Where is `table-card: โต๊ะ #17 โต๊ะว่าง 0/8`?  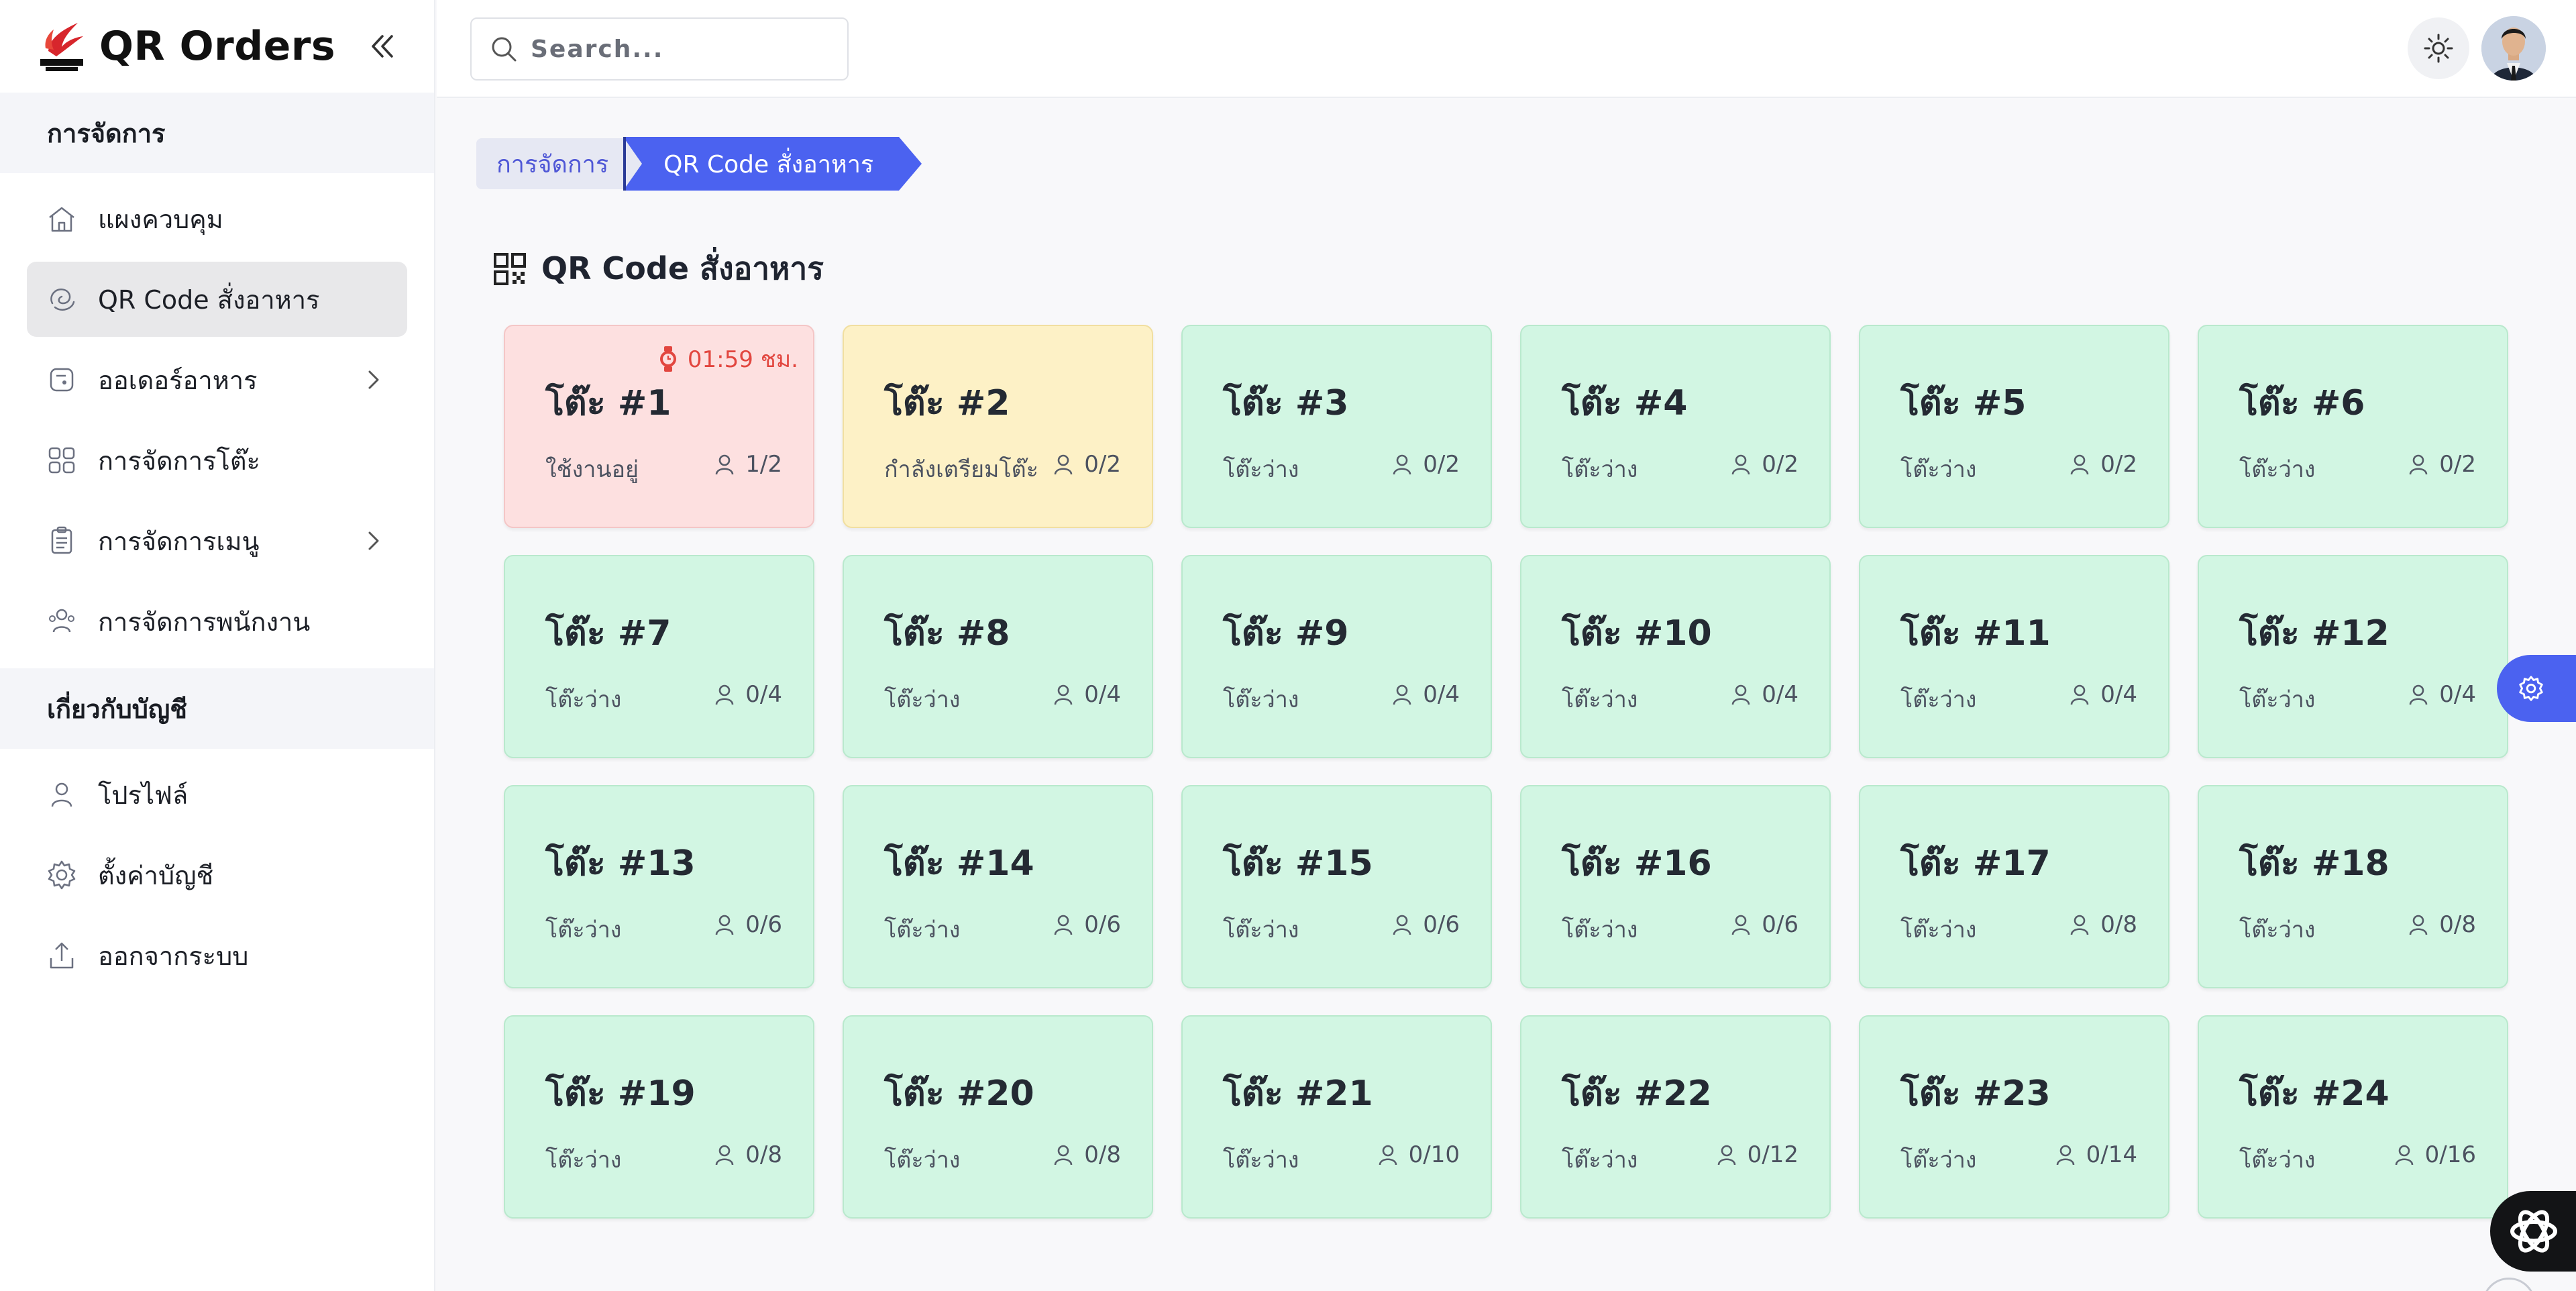 table-card: โต๊ะ #17 โต๊ะว่าง 0/8 is located at coordinates (2014, 886).